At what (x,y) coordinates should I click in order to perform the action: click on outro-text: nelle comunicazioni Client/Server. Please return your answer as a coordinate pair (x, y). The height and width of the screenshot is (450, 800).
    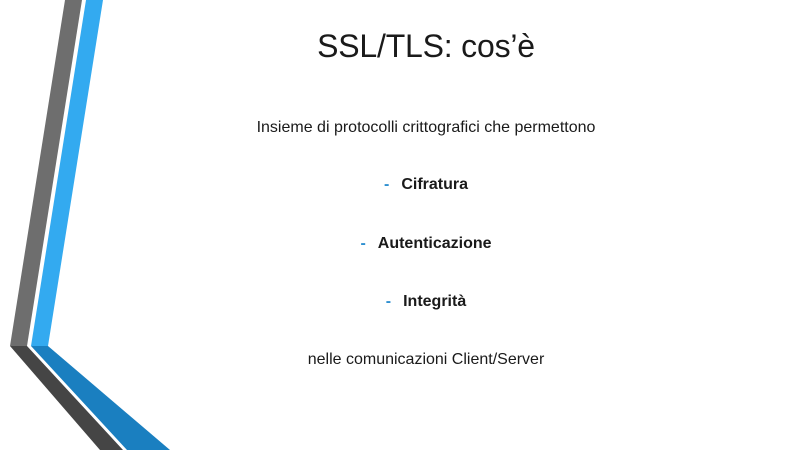
    Looking at the image, I should click on (426, 359).